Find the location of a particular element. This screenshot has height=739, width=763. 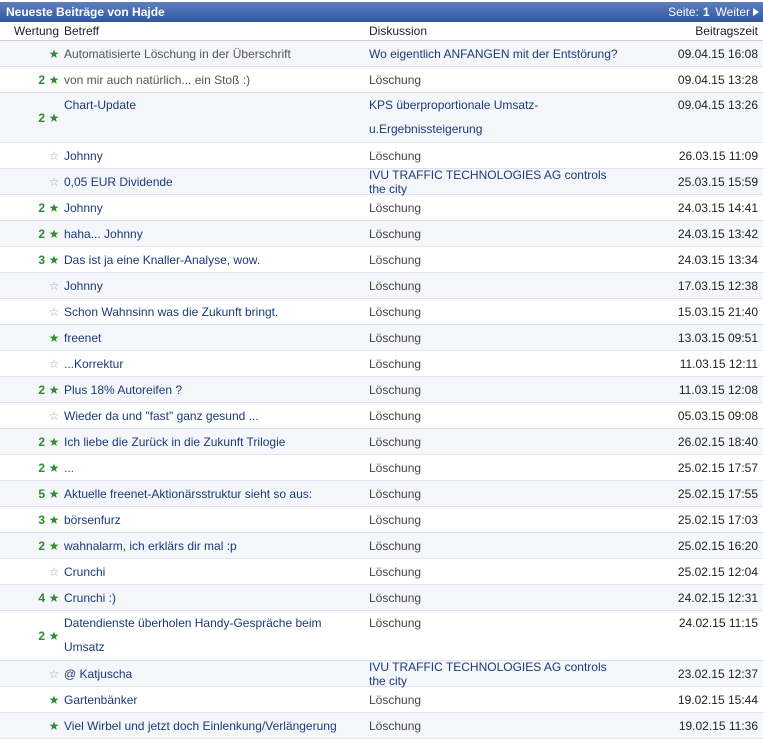

page-number: 1 is located at coordinates (706, 12).